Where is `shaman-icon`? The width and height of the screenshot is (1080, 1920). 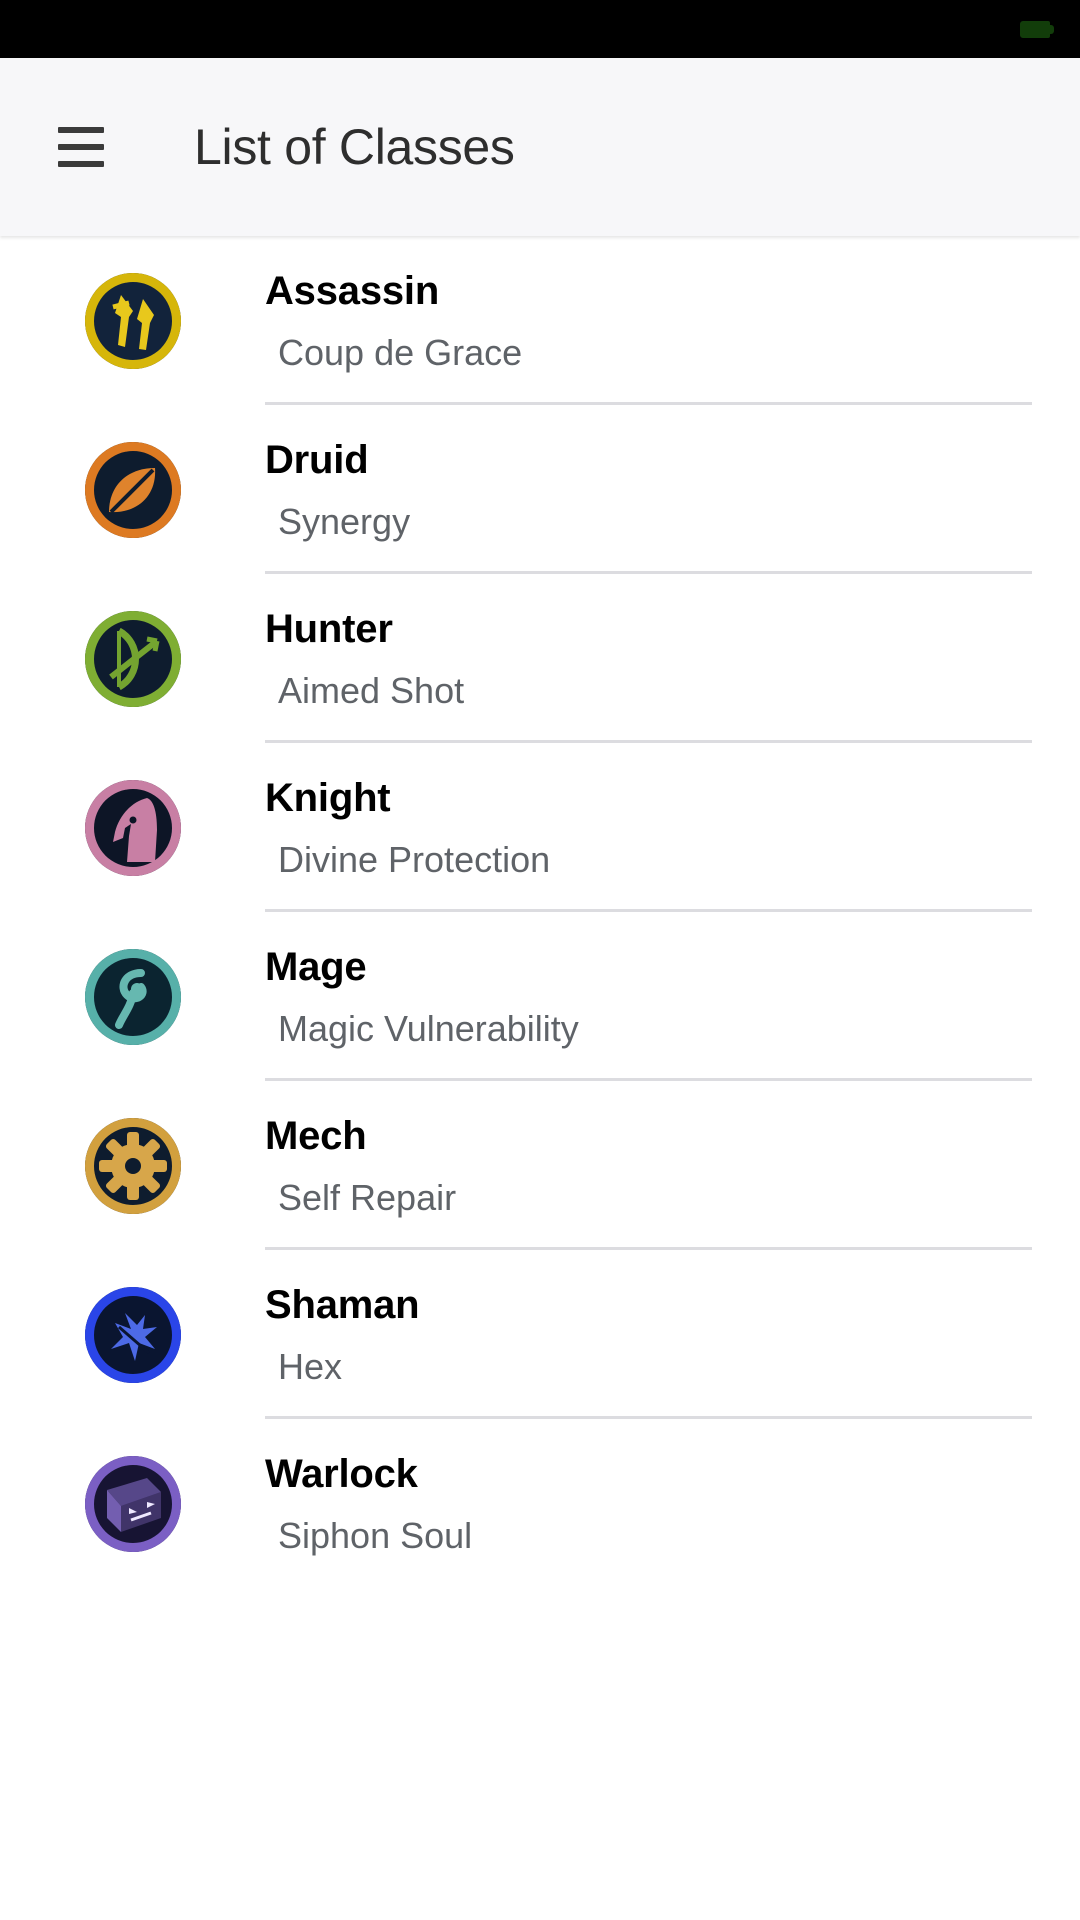 shaman-icon is located at coordinates (132, 1334).